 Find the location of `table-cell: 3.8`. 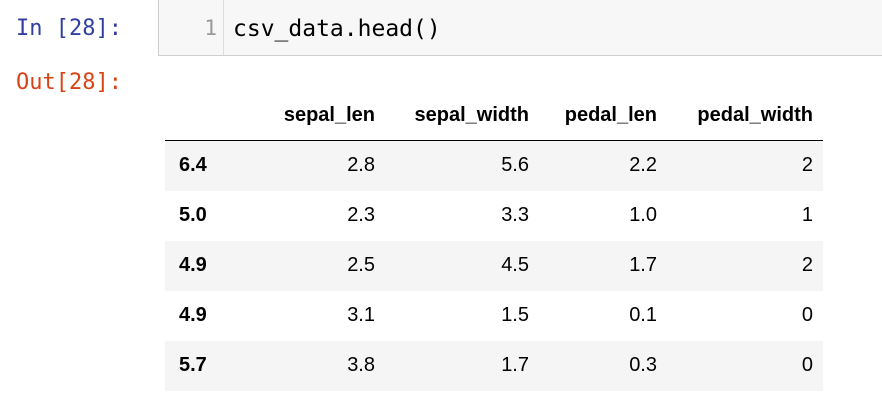

table-cell: 3.8 is located at coordinates (361, 365).